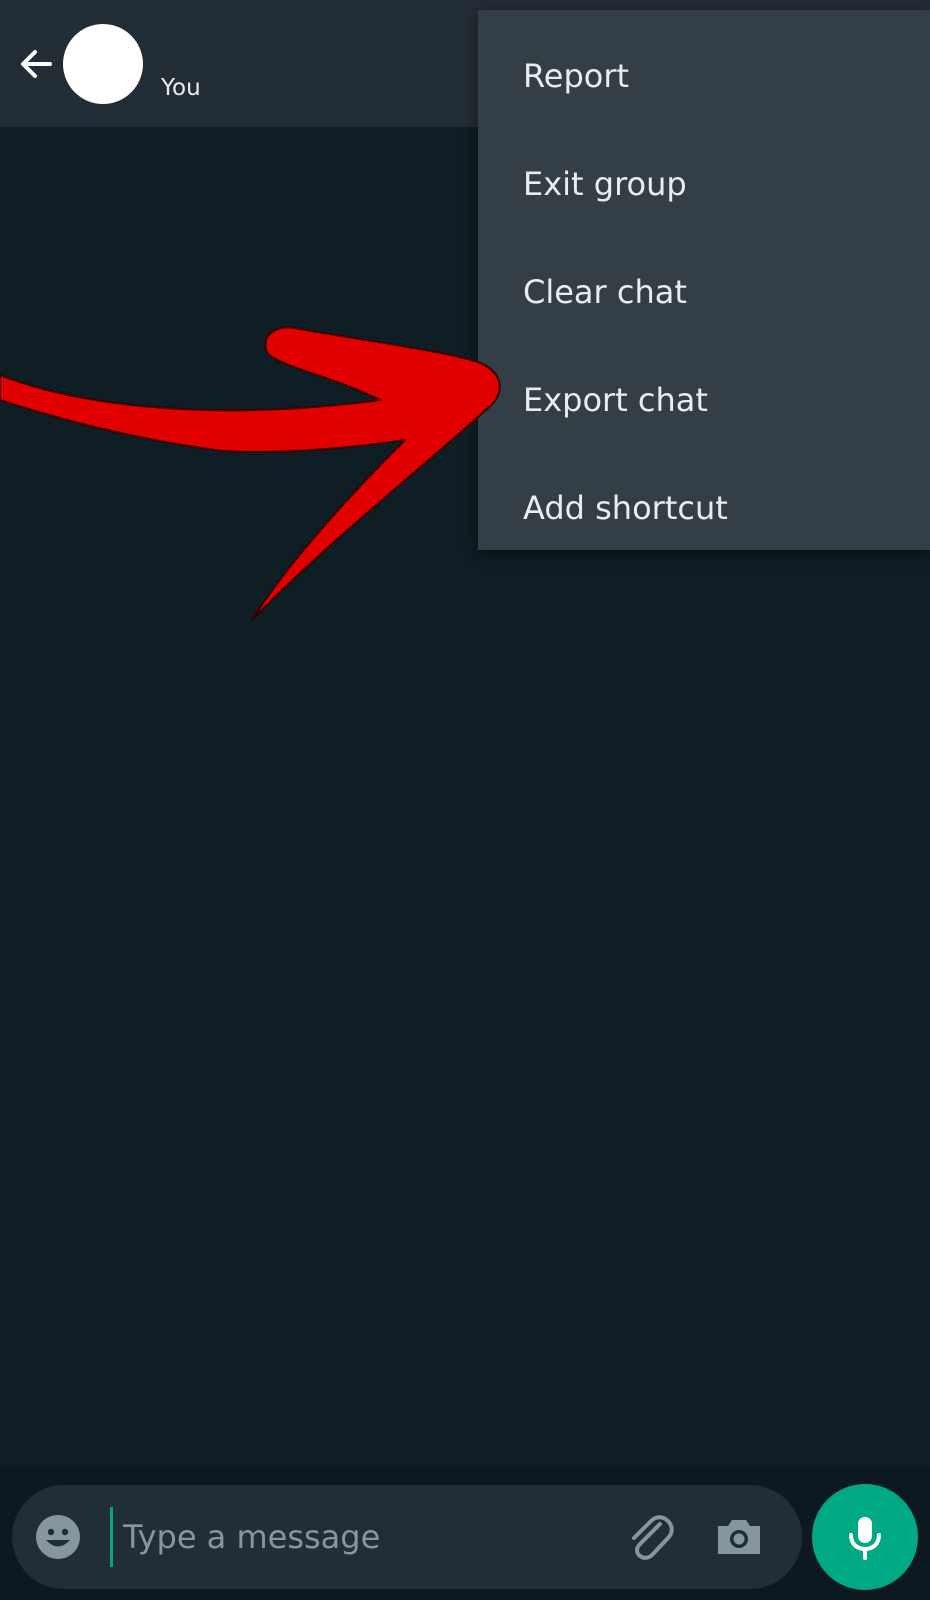  What do you see at coordinates (653, 1537) in the screenshot?
I see `paperclip-icon` at bounding box center [653, 1537].